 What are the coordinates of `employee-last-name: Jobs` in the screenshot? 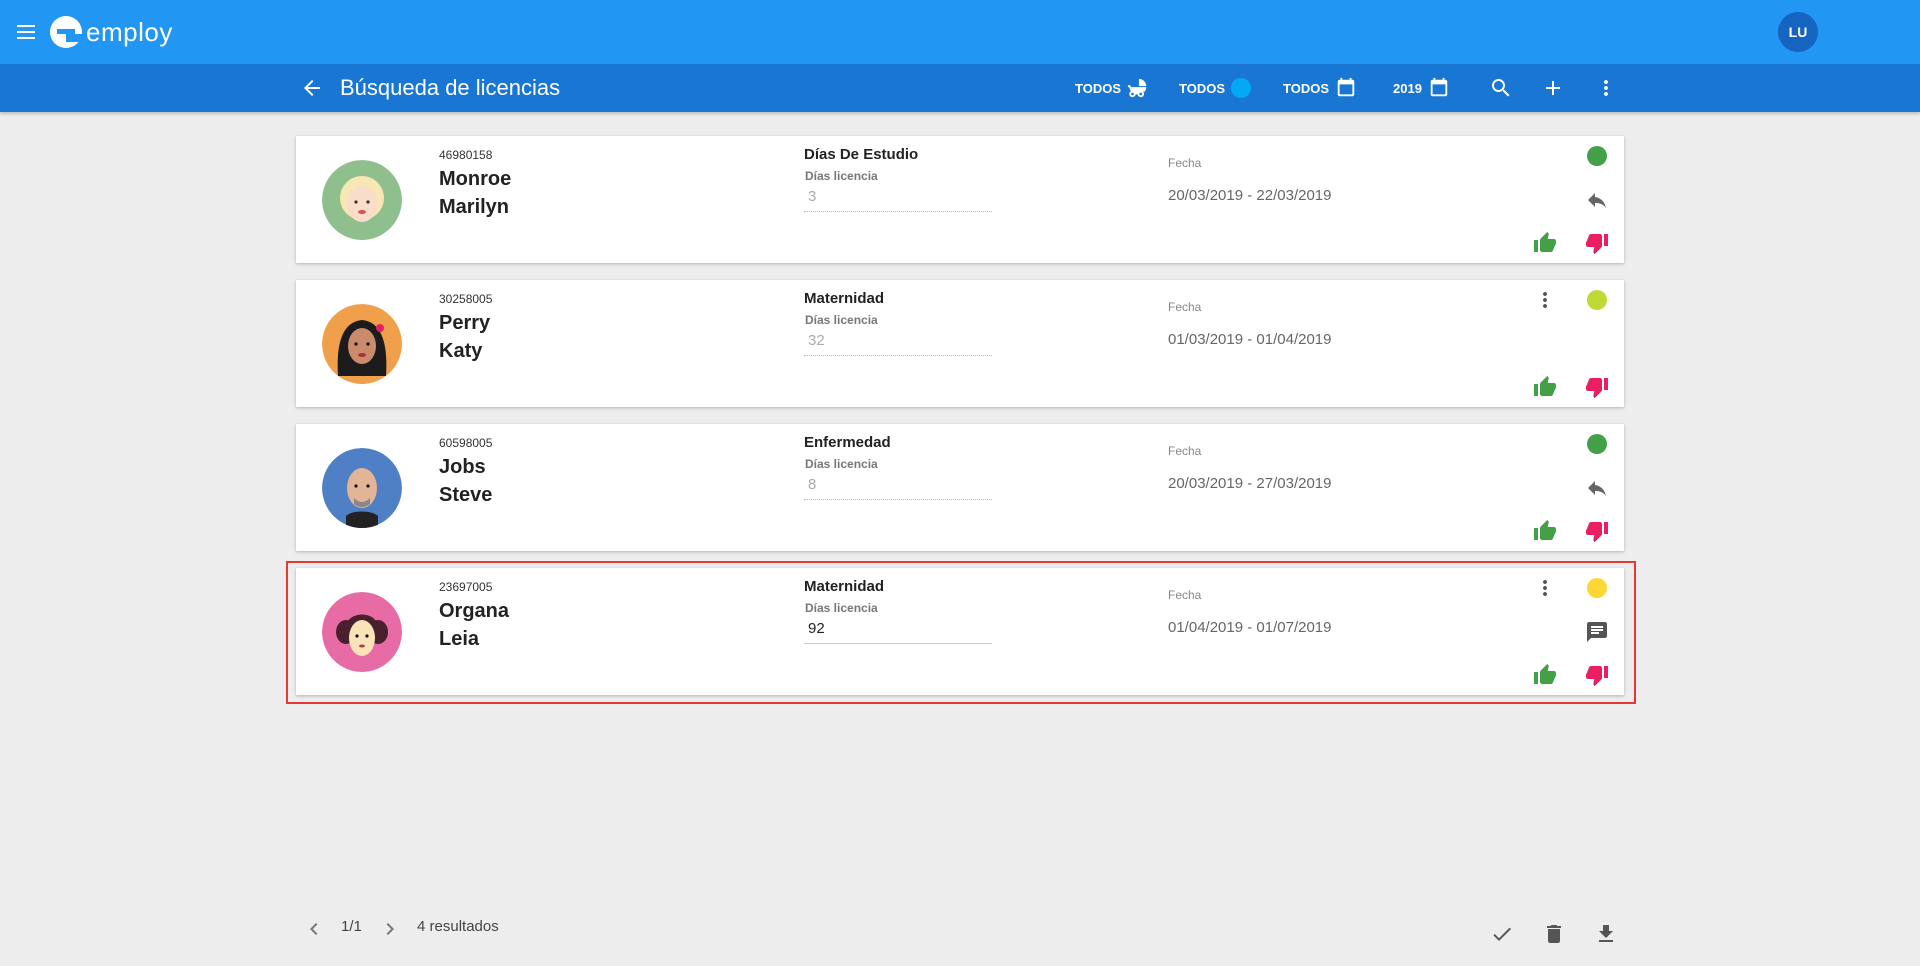 It's located at (462, 467).